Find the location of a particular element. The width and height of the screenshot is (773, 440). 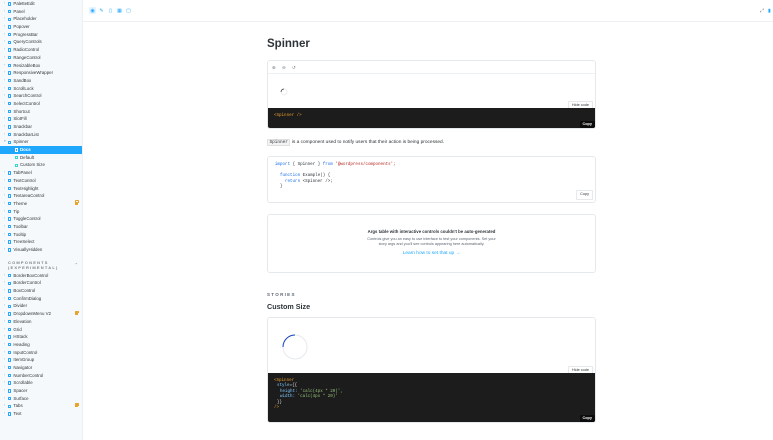

fullscreen-icon: ⤢ is located at coordinates (762, 11).